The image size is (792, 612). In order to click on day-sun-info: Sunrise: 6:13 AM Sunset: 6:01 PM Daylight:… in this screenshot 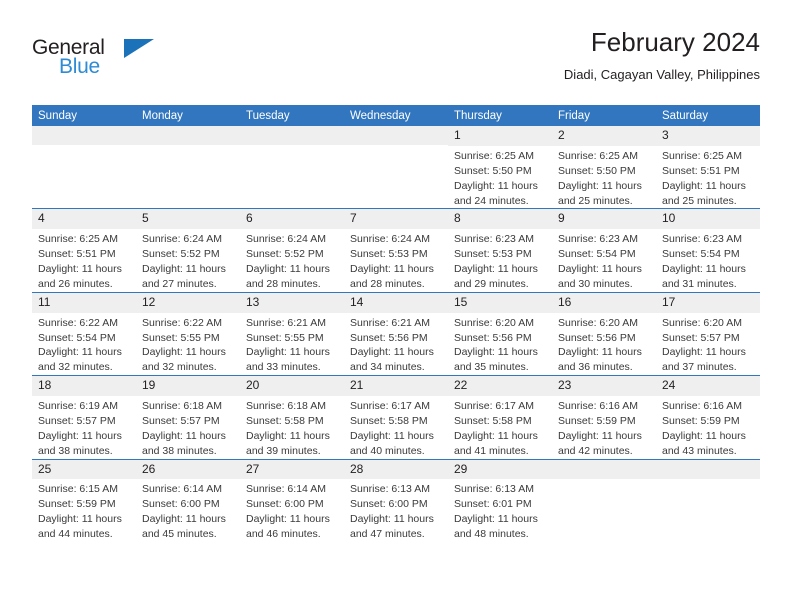, I will do `click(500, 510)`.